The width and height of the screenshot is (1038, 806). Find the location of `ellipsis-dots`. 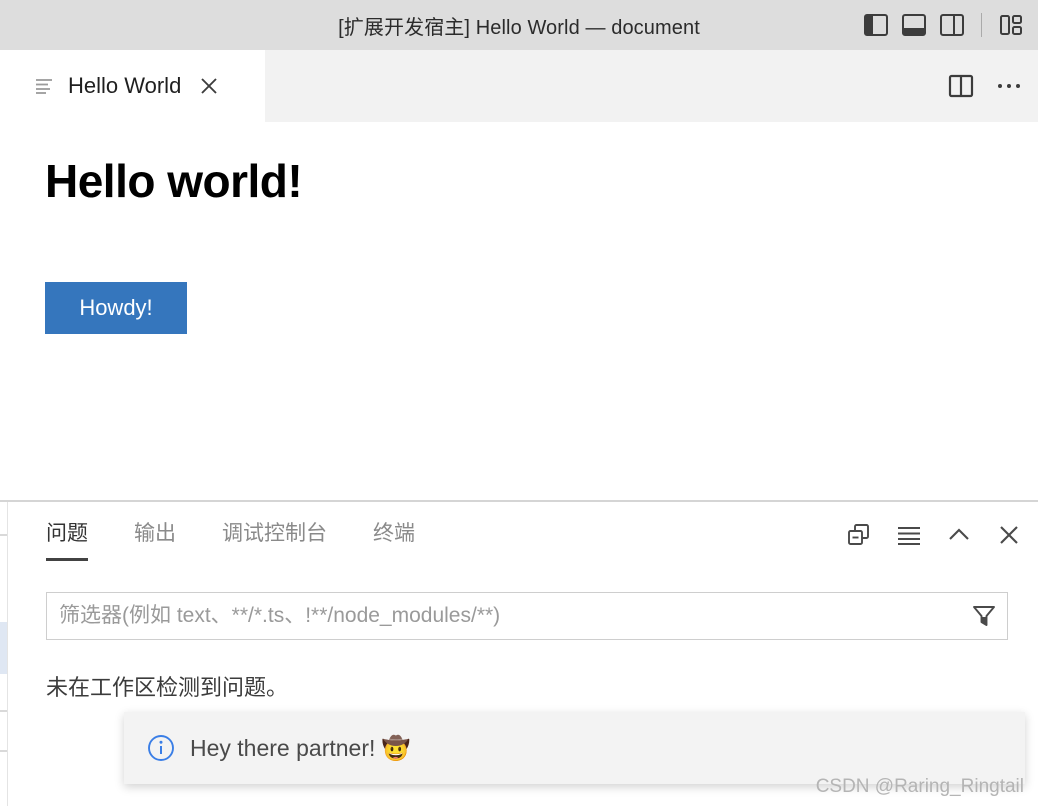

ellipsis-dots is located at coordinates (1009, 86).